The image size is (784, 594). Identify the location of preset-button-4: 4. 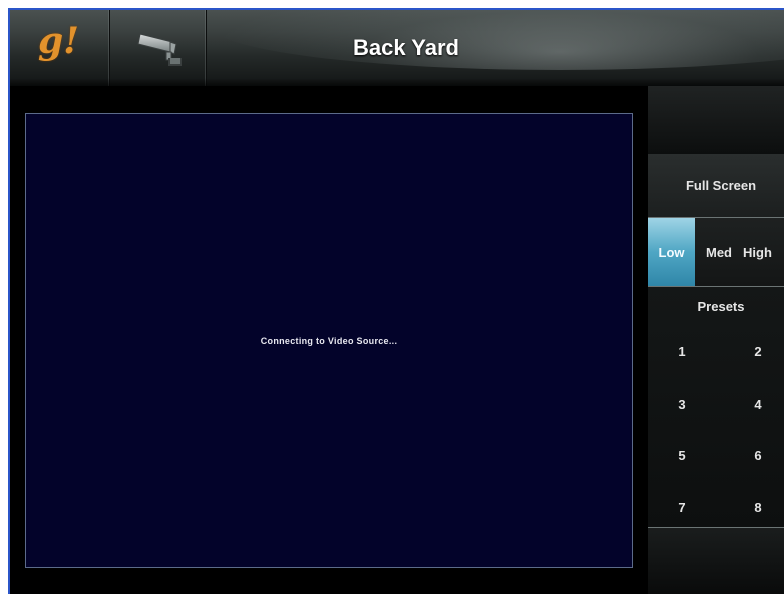
(758, 404).